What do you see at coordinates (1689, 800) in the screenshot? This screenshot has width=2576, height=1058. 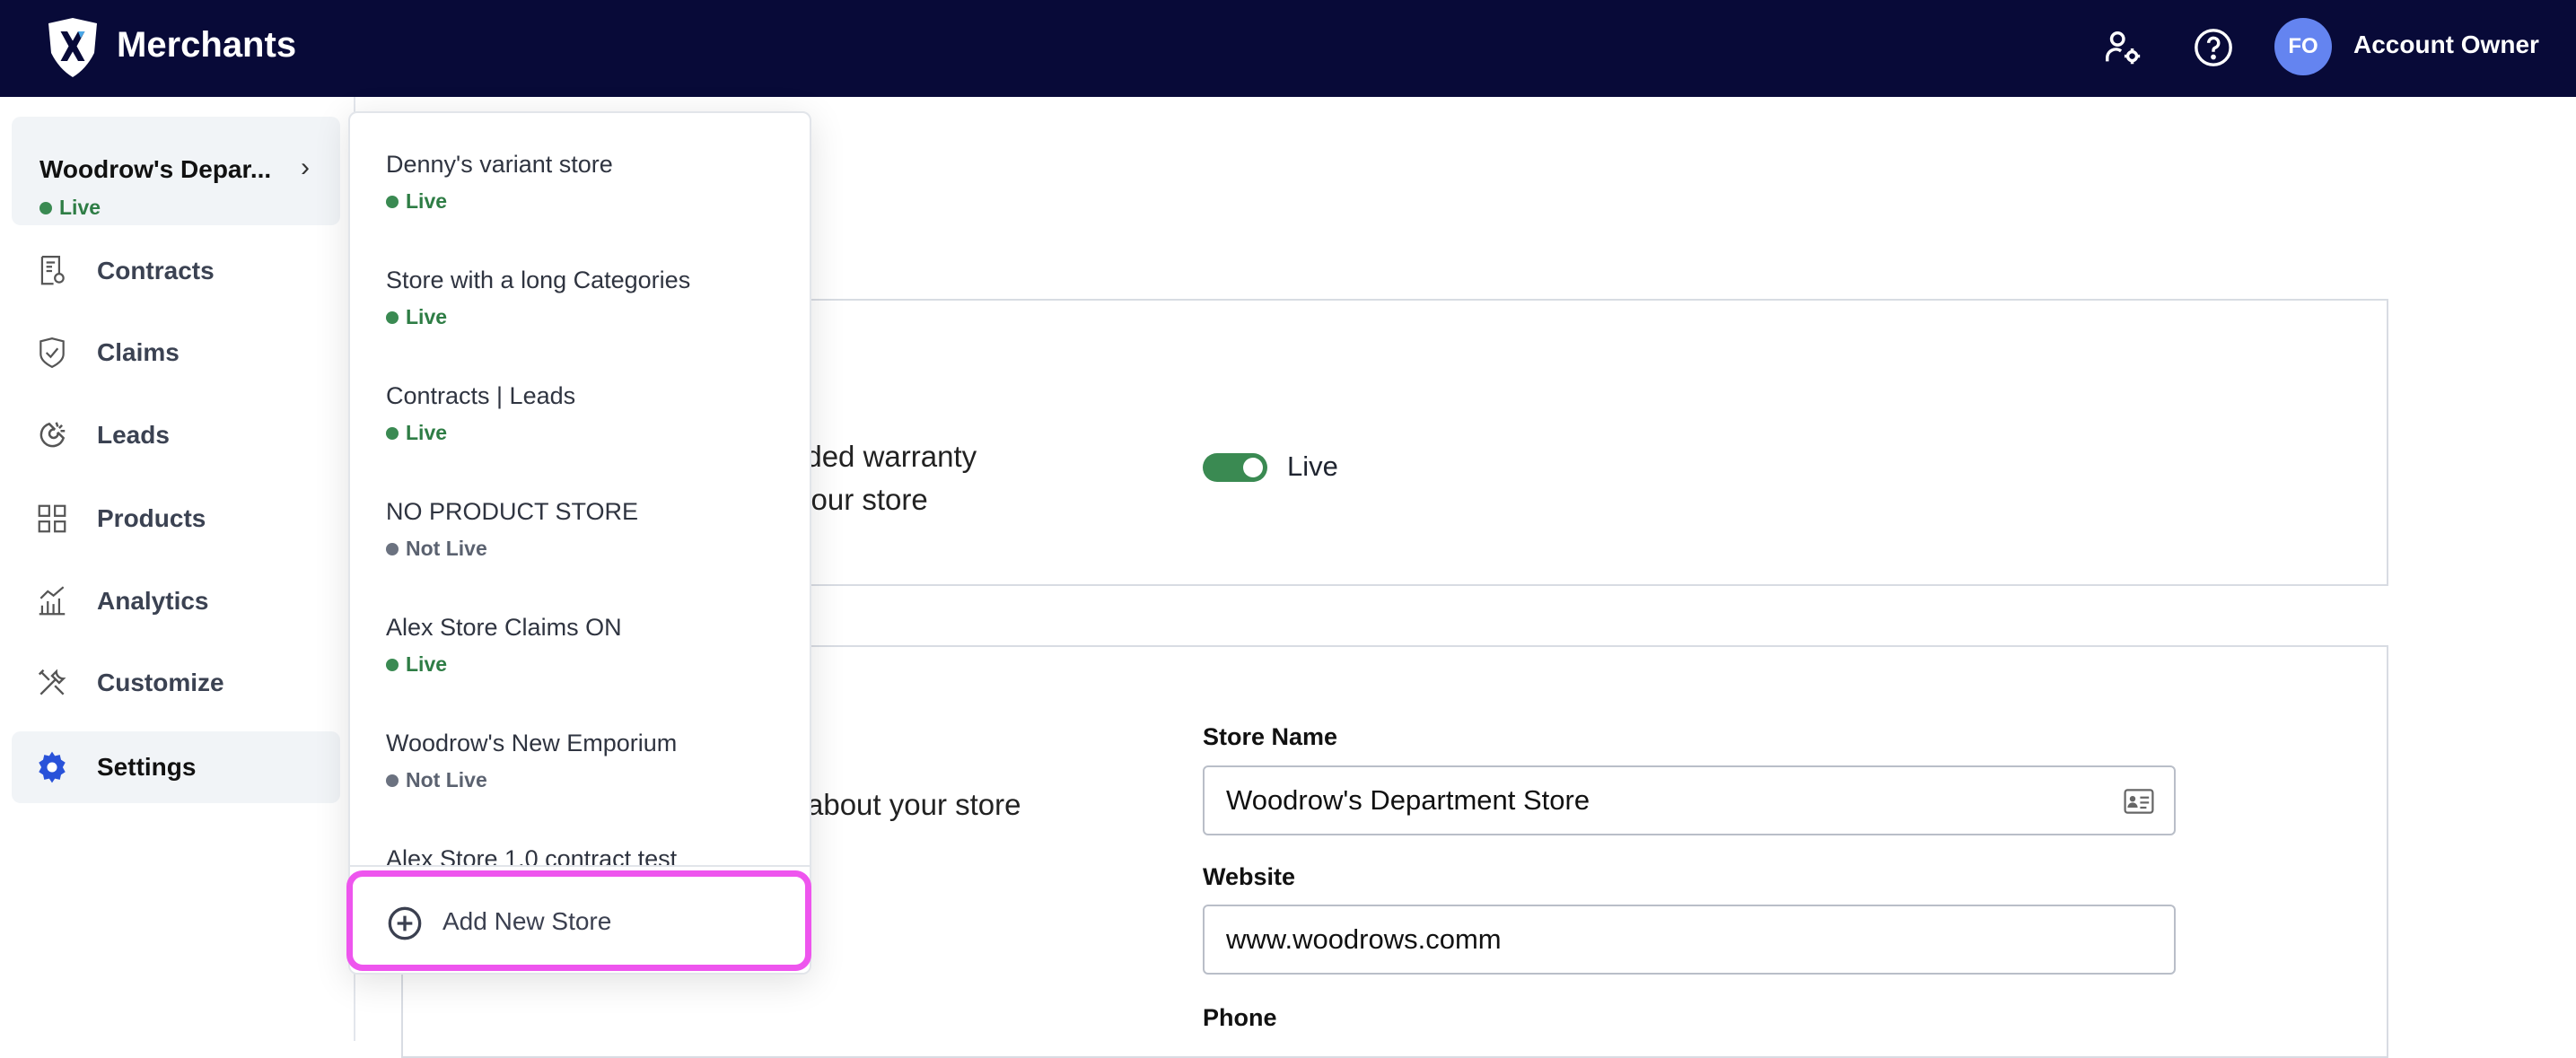 I see `store-name-input: Woodrow's Department Store` at bounding box center [1689, 800].